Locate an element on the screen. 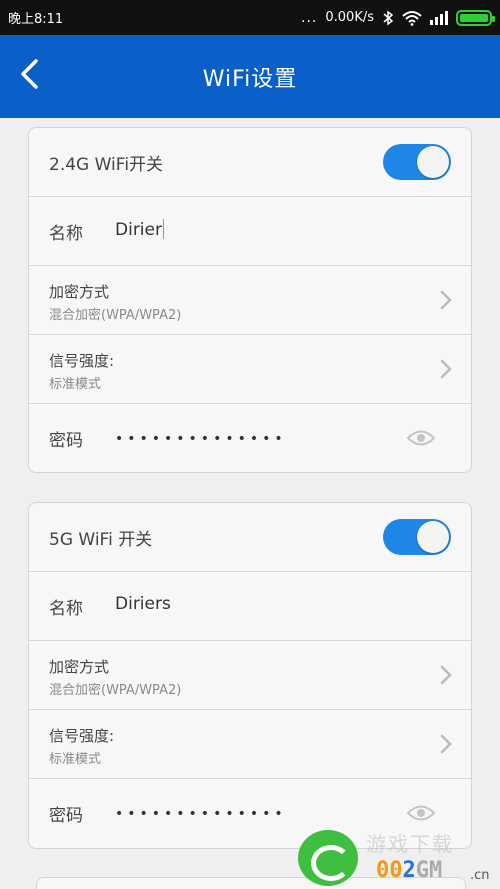  watermark-digits: 002GM is located at coordinates (409, 870).